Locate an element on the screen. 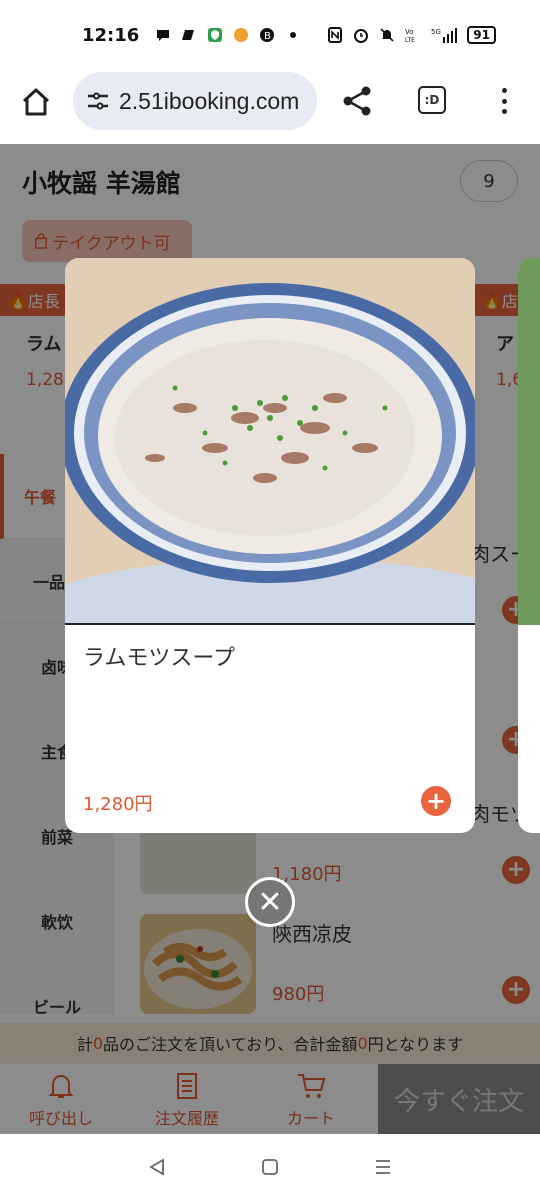 The image size is (540, 1200). svg-text: LTE is located at coordinates (410, 40).